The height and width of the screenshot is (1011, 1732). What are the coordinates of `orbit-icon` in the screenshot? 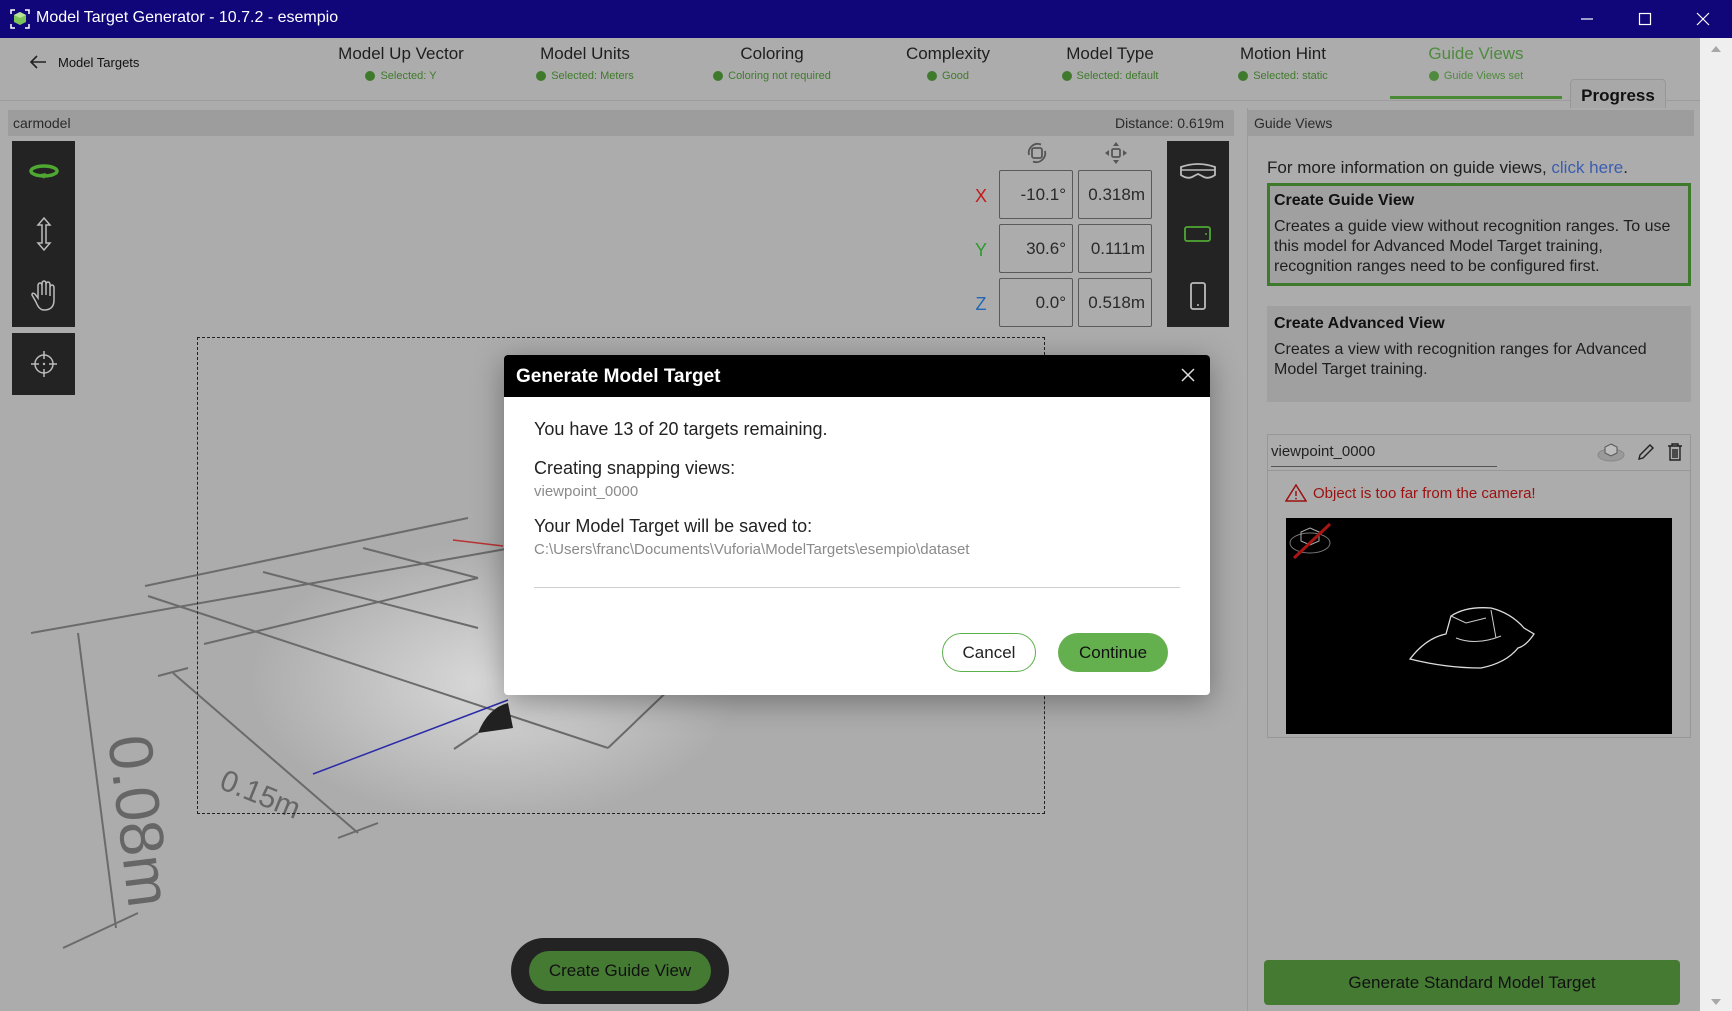 It's located at (43, 171).